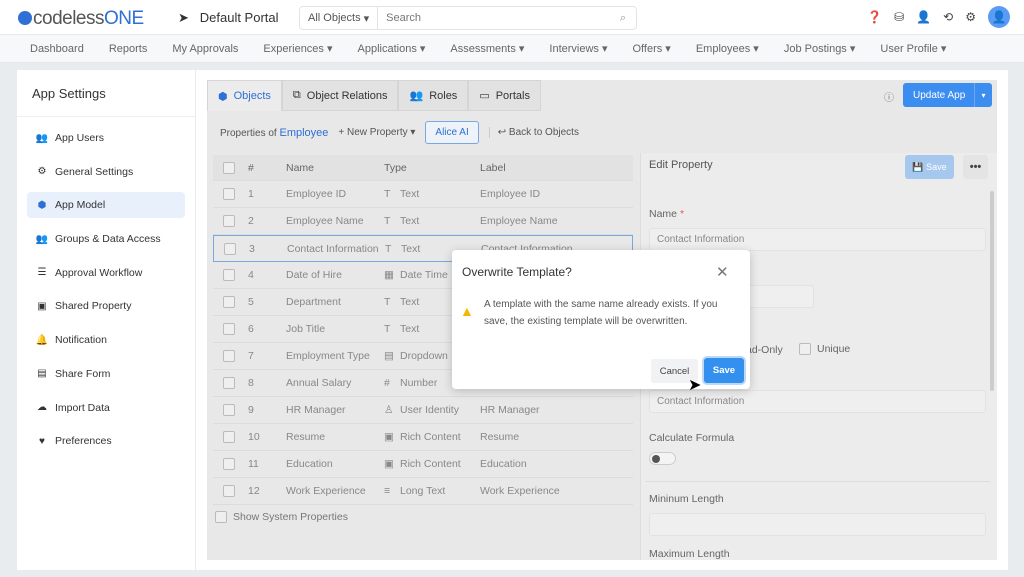 This screenshot has width=1024, height=577. Describe the element at coordinates (57, 49) in the screenshot. I see `nav-item: Dashboard` at that location.